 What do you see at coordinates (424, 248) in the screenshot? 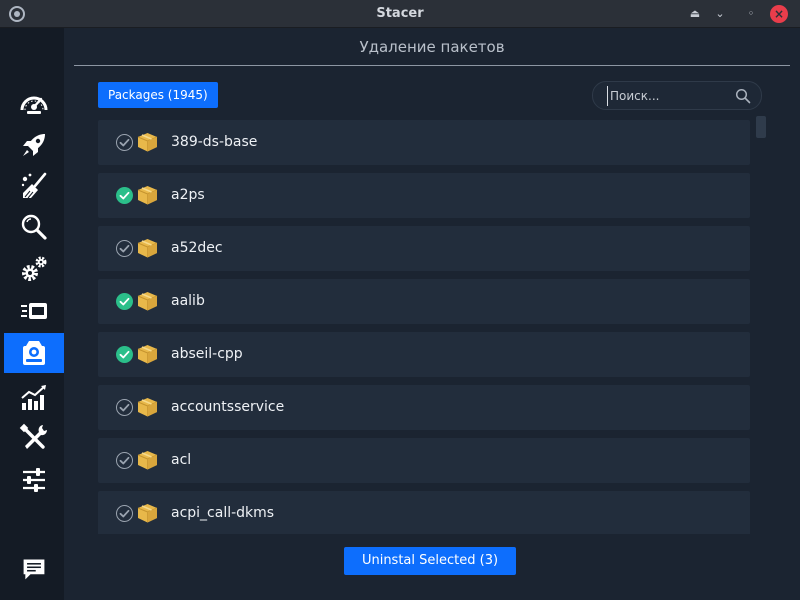
I see `package-row: a52dec` at bounding box center [424, 248].